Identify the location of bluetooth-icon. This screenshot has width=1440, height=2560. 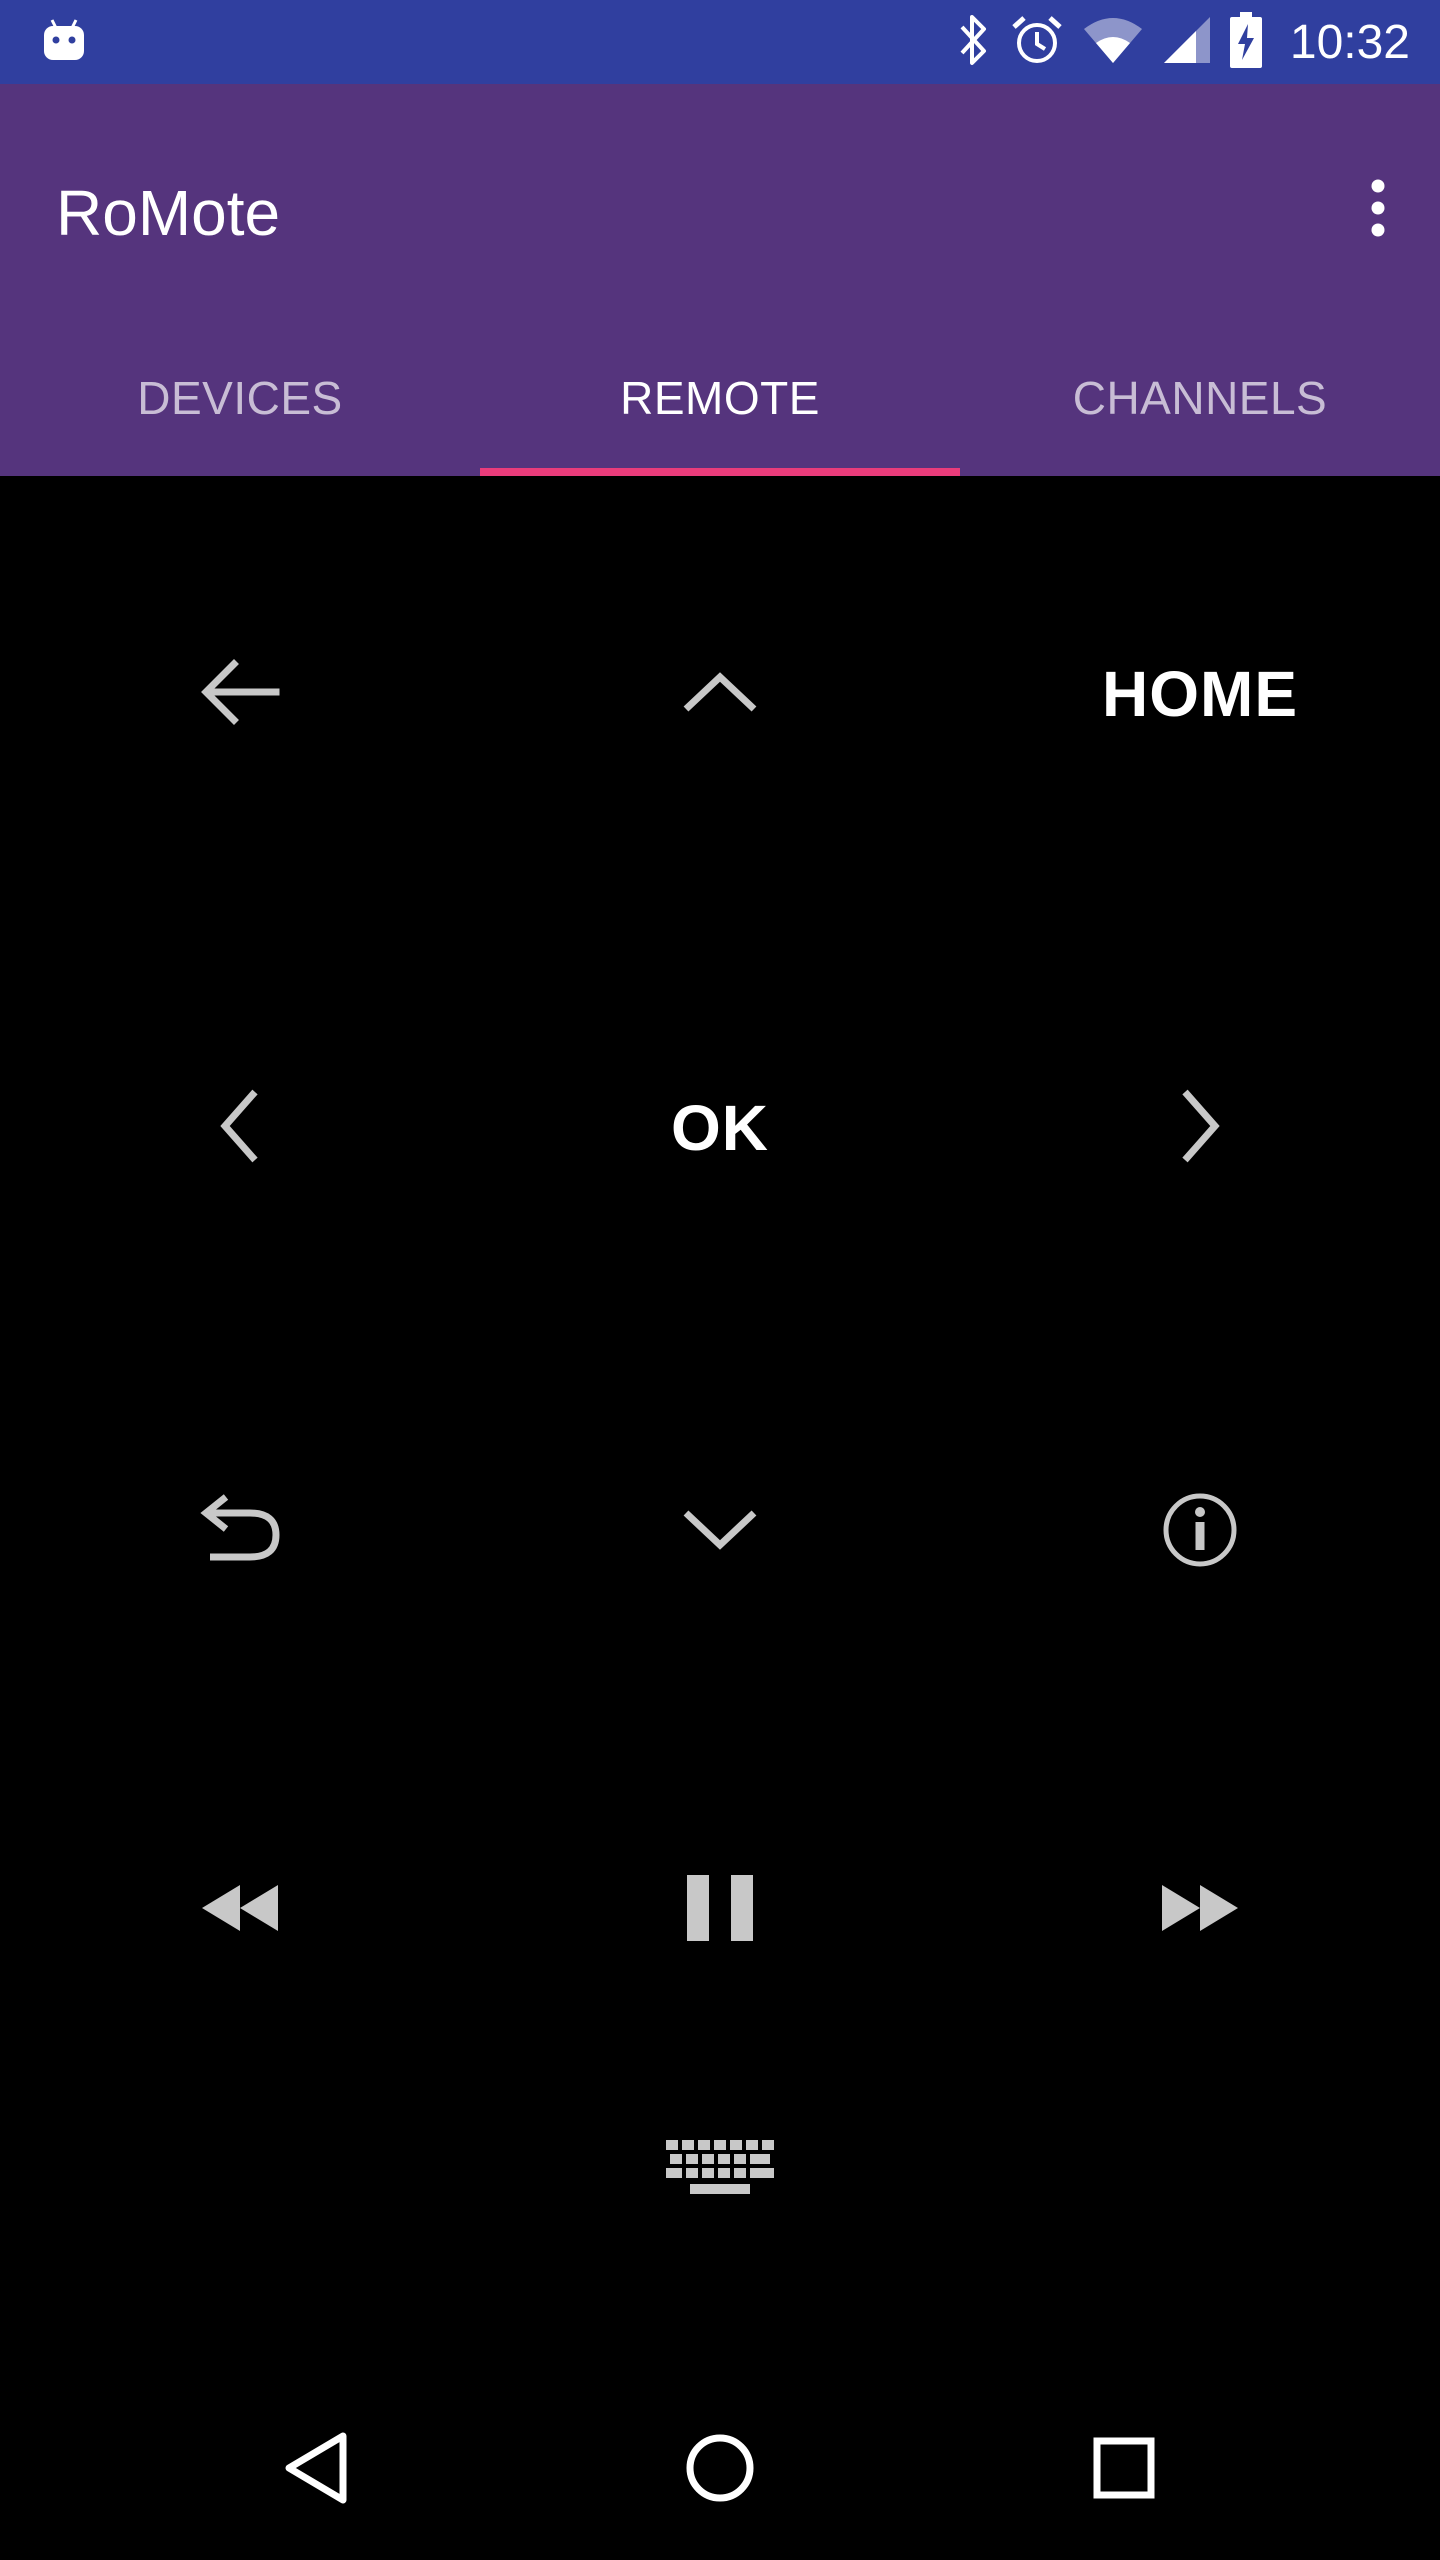
(974, 42).